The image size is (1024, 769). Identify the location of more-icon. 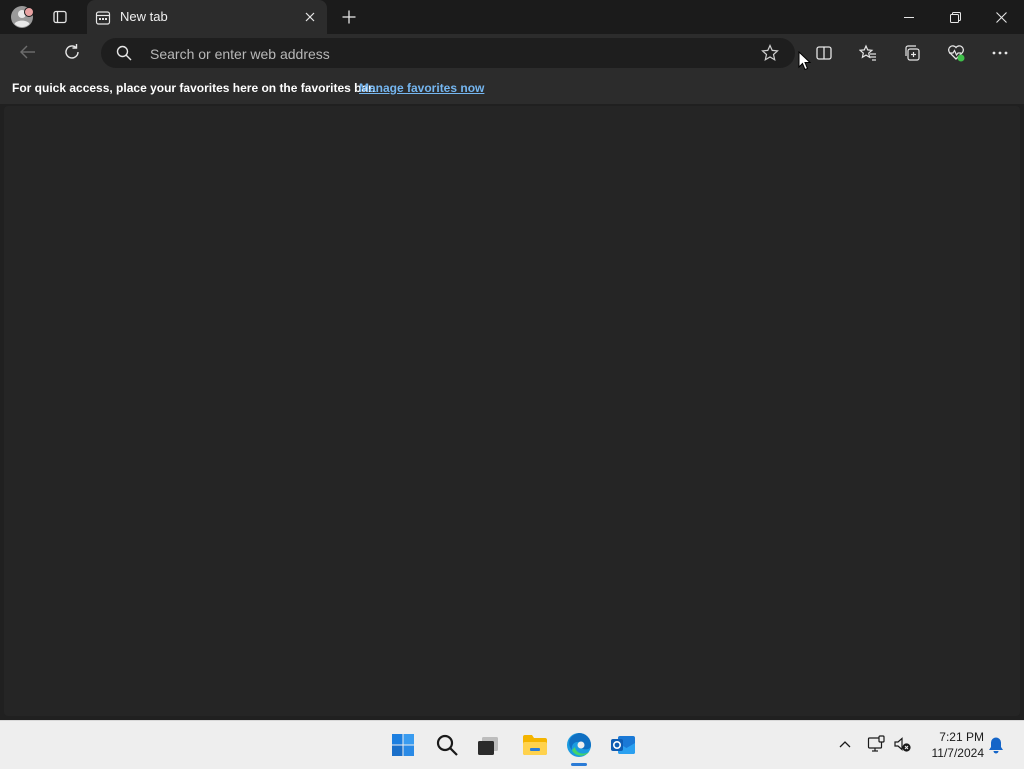
(1000, 53).